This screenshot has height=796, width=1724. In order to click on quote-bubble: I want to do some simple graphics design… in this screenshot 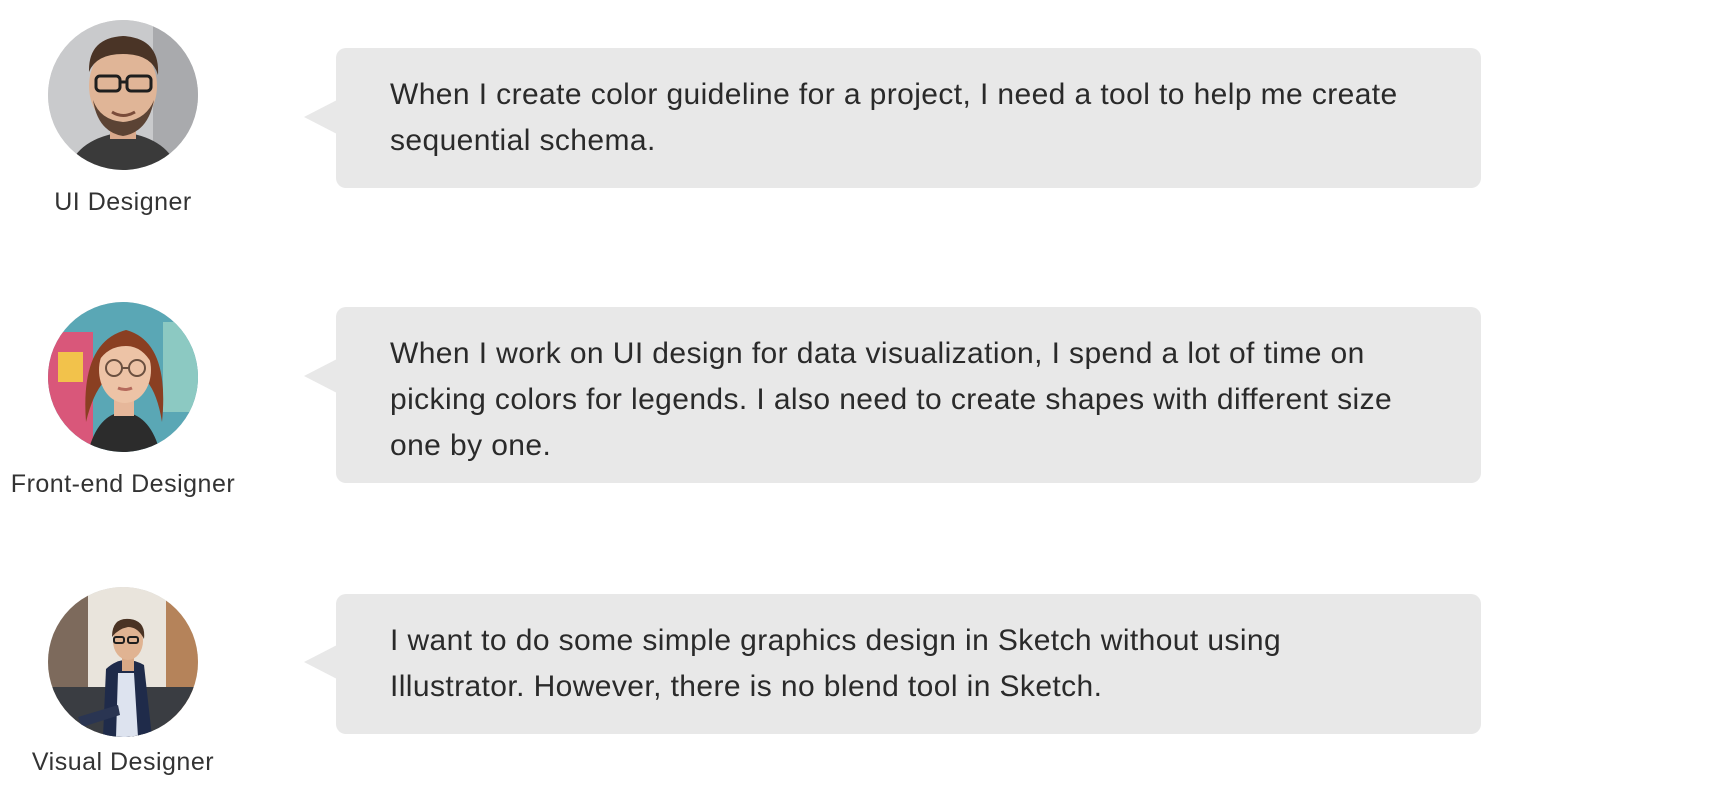, I will do `click(908, 664)`.